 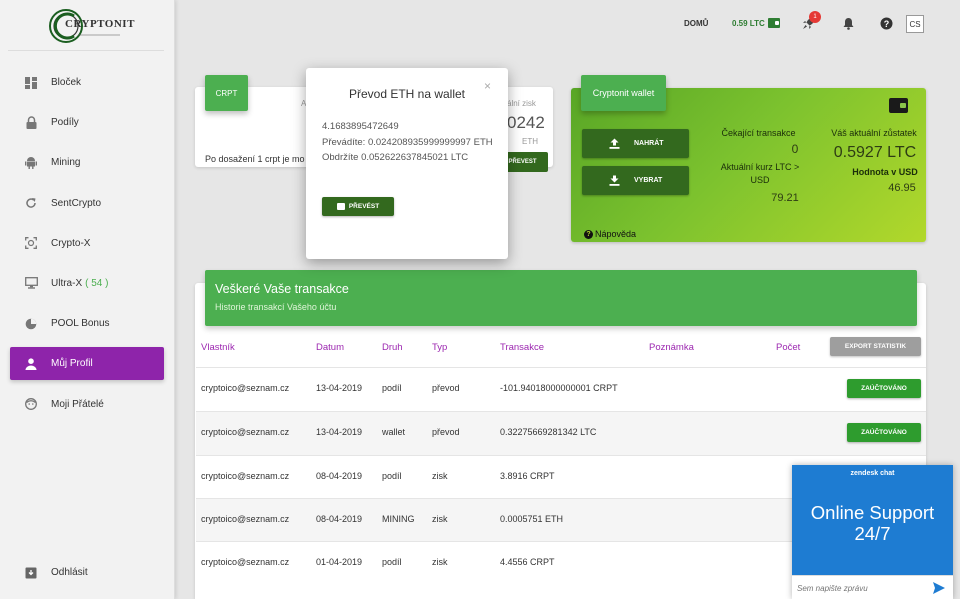 I want to click on wallet-help-link: ? Nápověda, so click(x=610, y=234).